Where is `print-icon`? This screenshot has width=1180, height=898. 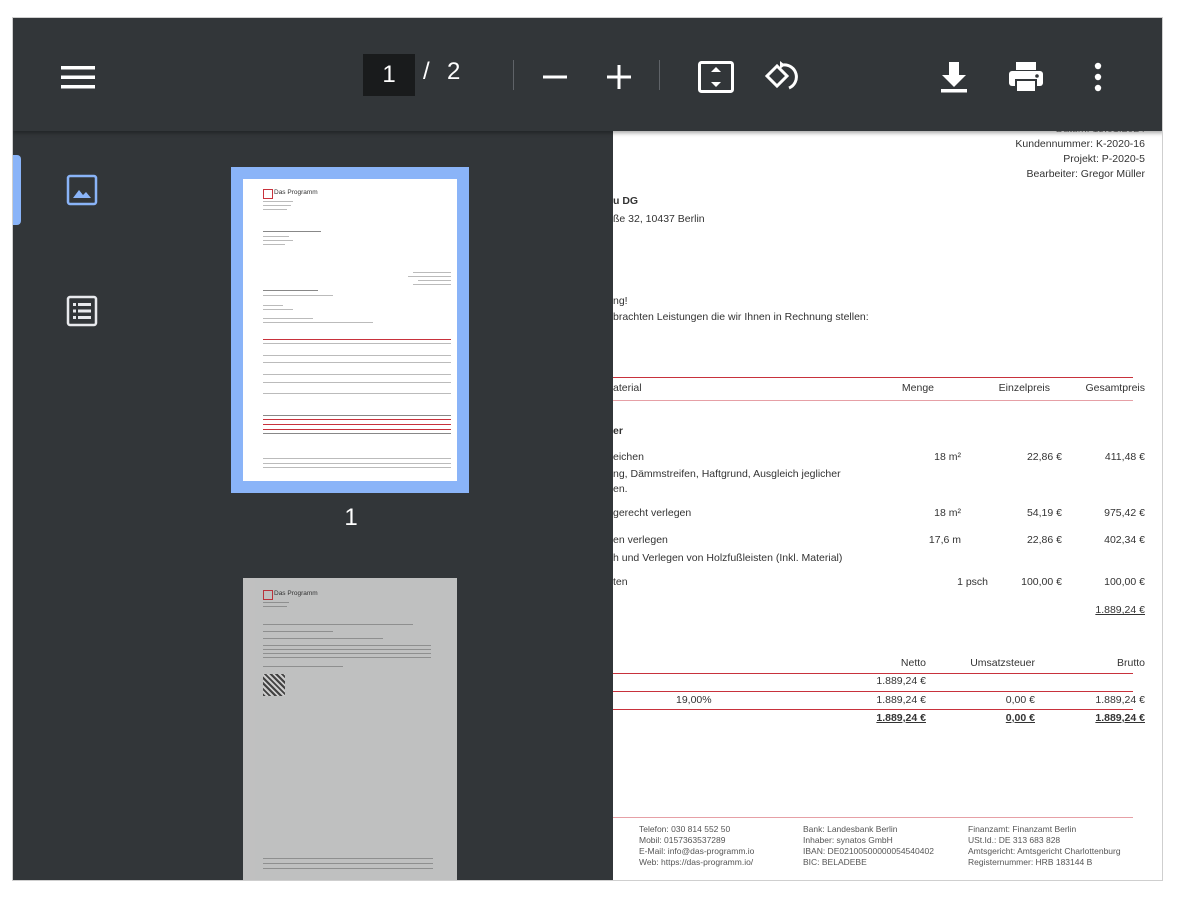 print-icon is located at coordinates (1026, 77).